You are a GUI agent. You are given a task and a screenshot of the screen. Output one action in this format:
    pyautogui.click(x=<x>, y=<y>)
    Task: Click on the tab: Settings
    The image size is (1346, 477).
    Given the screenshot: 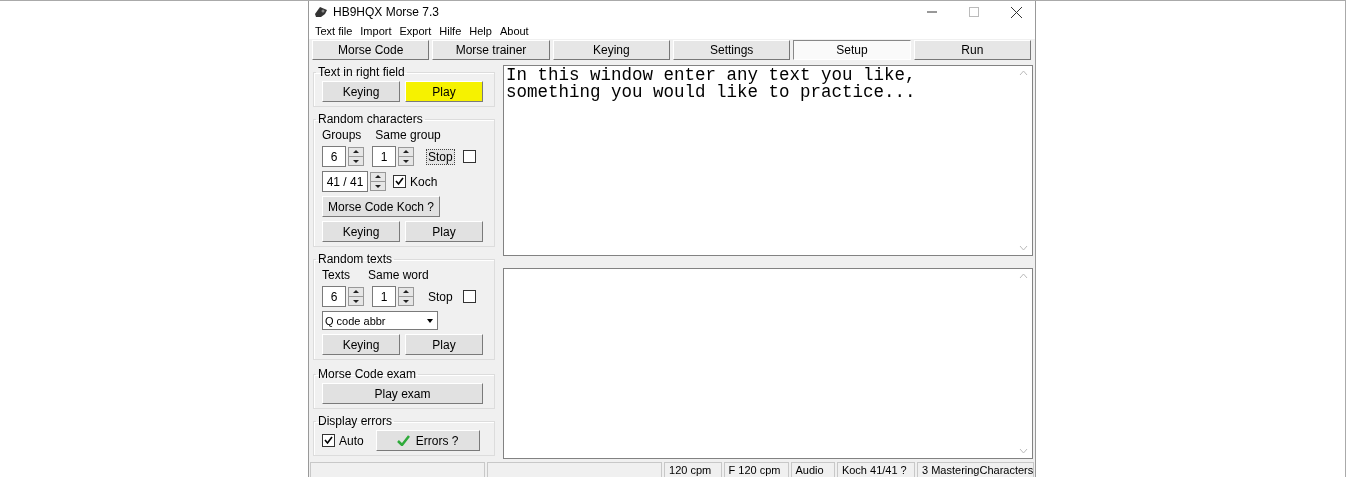 What is the action you would take?
    pyautogui.click(x=732, y=50)
    